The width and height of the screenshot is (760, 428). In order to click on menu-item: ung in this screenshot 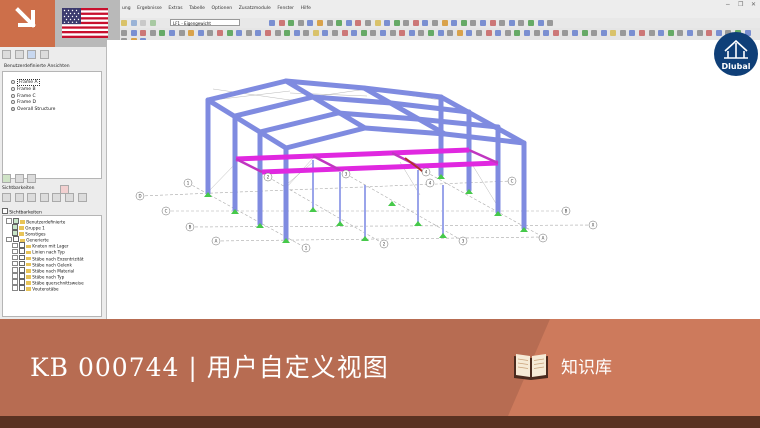, I will do `click(126, 9)`.